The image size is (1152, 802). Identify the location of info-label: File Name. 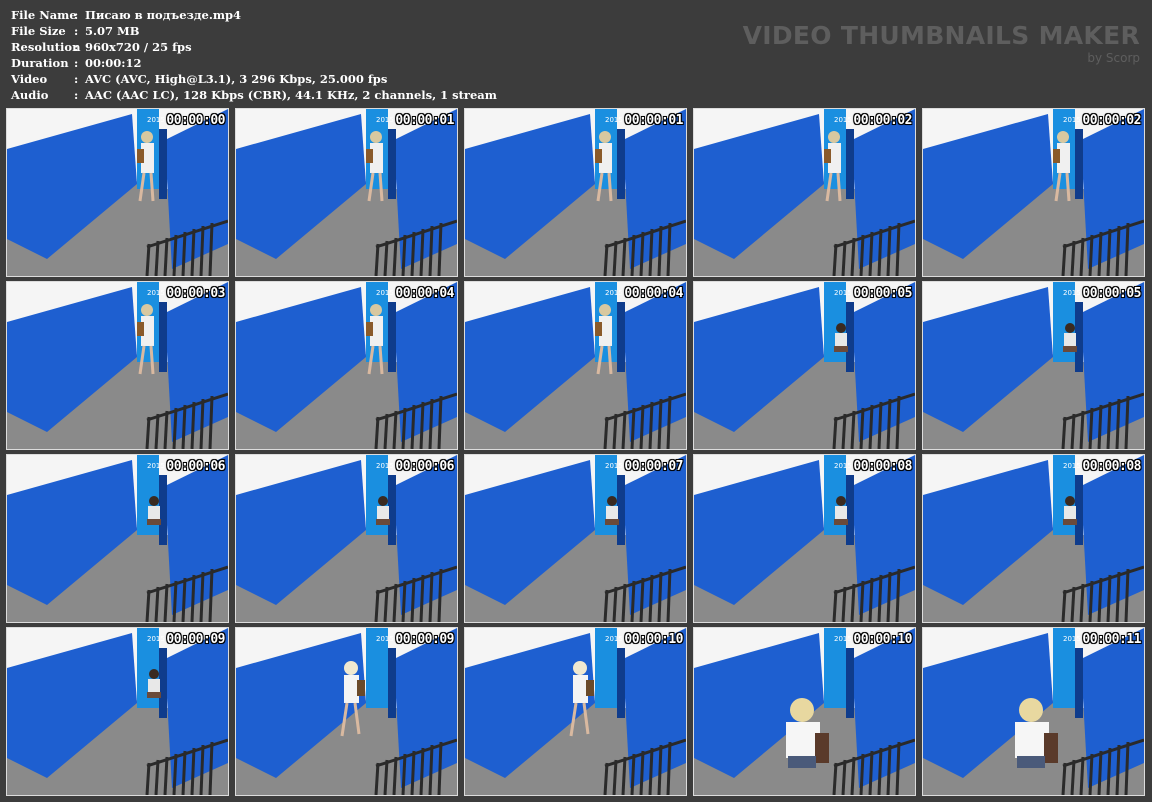
(44, 15).